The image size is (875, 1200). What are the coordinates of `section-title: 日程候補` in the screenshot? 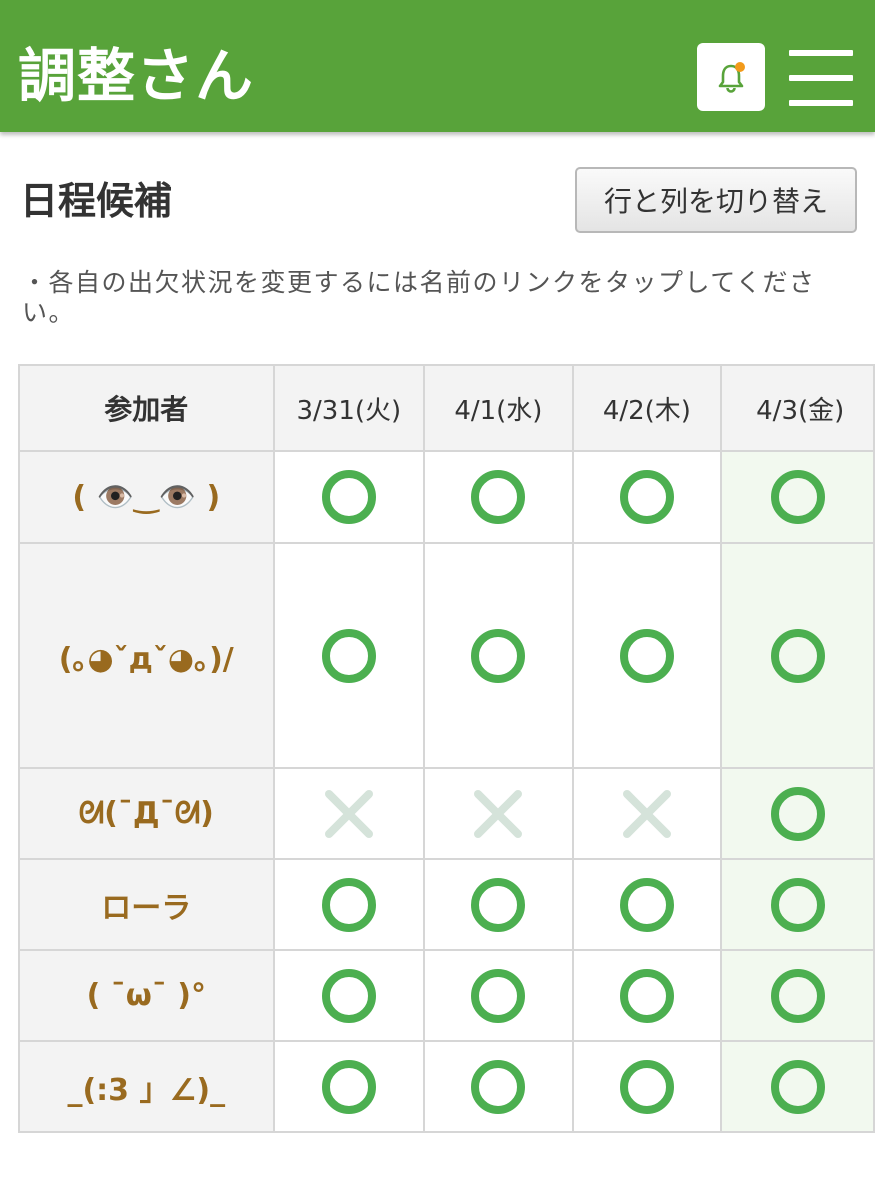 It's located at (96, 201).